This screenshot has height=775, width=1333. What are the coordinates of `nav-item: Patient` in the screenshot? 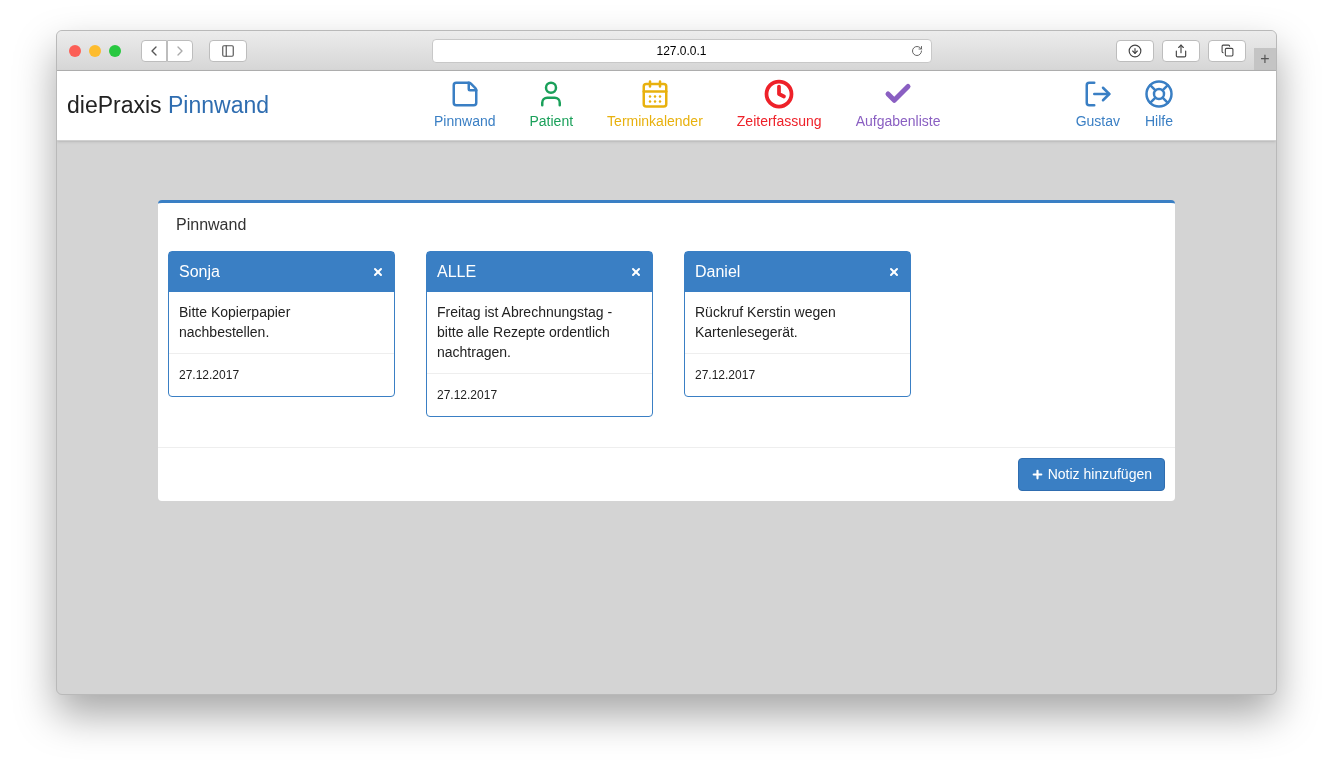 It's located at (551, 105).